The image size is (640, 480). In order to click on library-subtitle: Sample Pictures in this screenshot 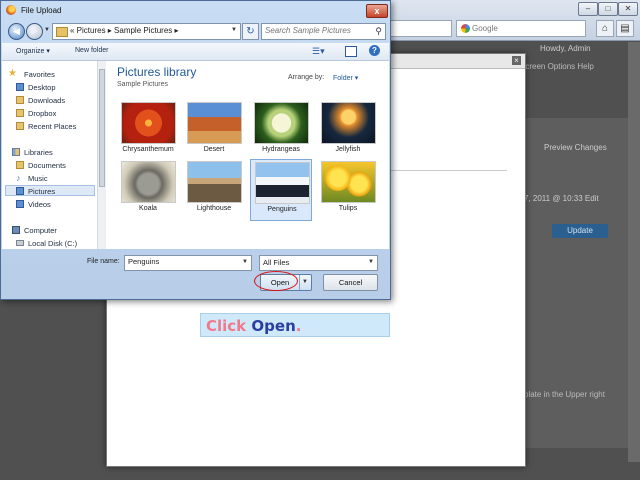, I will do `click(142, 84)`.